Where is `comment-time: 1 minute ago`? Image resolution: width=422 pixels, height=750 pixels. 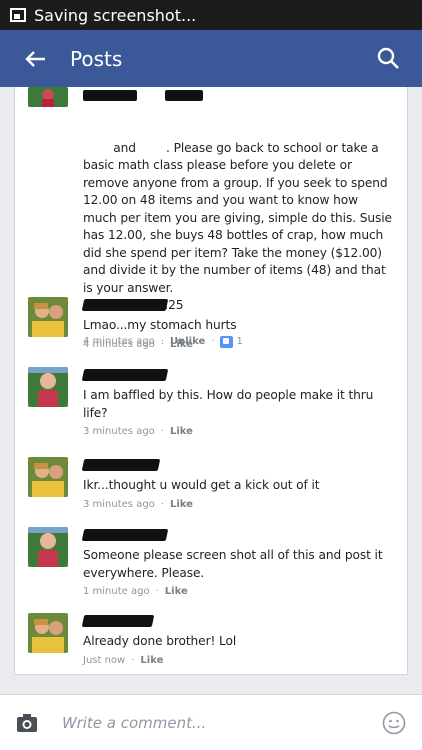
comment-time: 1 minute ago is located at coordinates (116, 591).